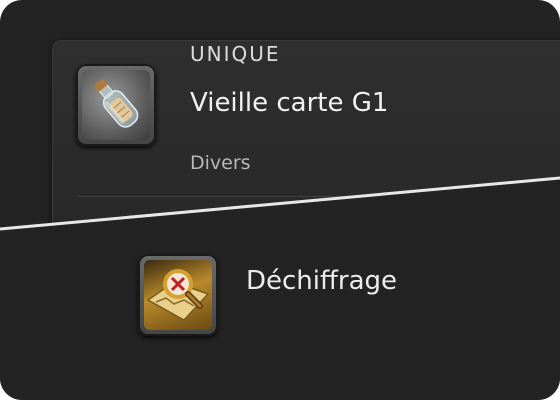 The image size is (560, 400). I want to click on diagonal-separator, so click(280, 203).